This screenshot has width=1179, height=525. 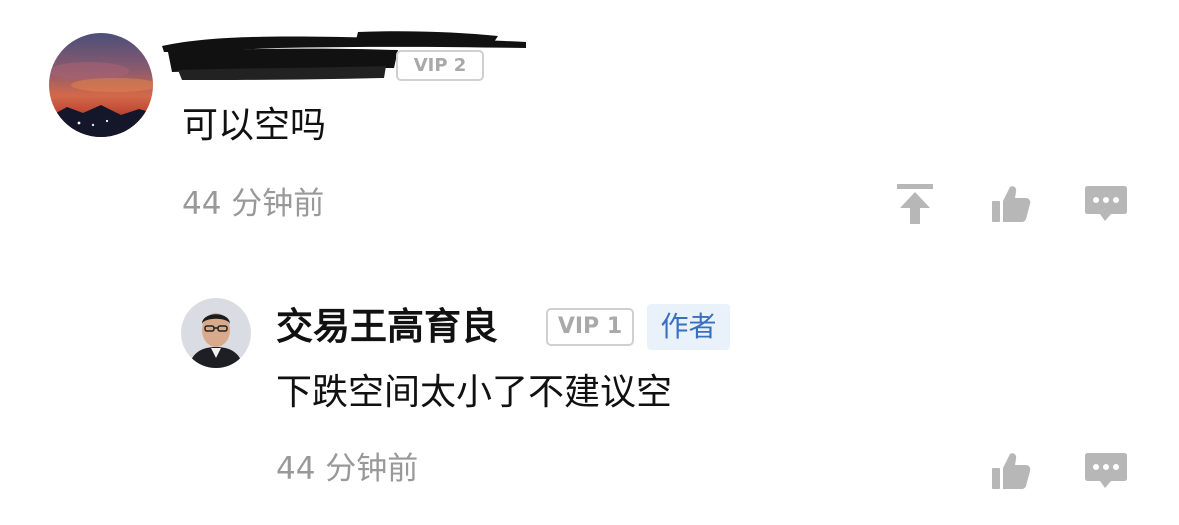 What do you see at coordinates (387, 327) in the screenshot?
I see `author-username: 交易王高育良` at bounding box center [387, 327].